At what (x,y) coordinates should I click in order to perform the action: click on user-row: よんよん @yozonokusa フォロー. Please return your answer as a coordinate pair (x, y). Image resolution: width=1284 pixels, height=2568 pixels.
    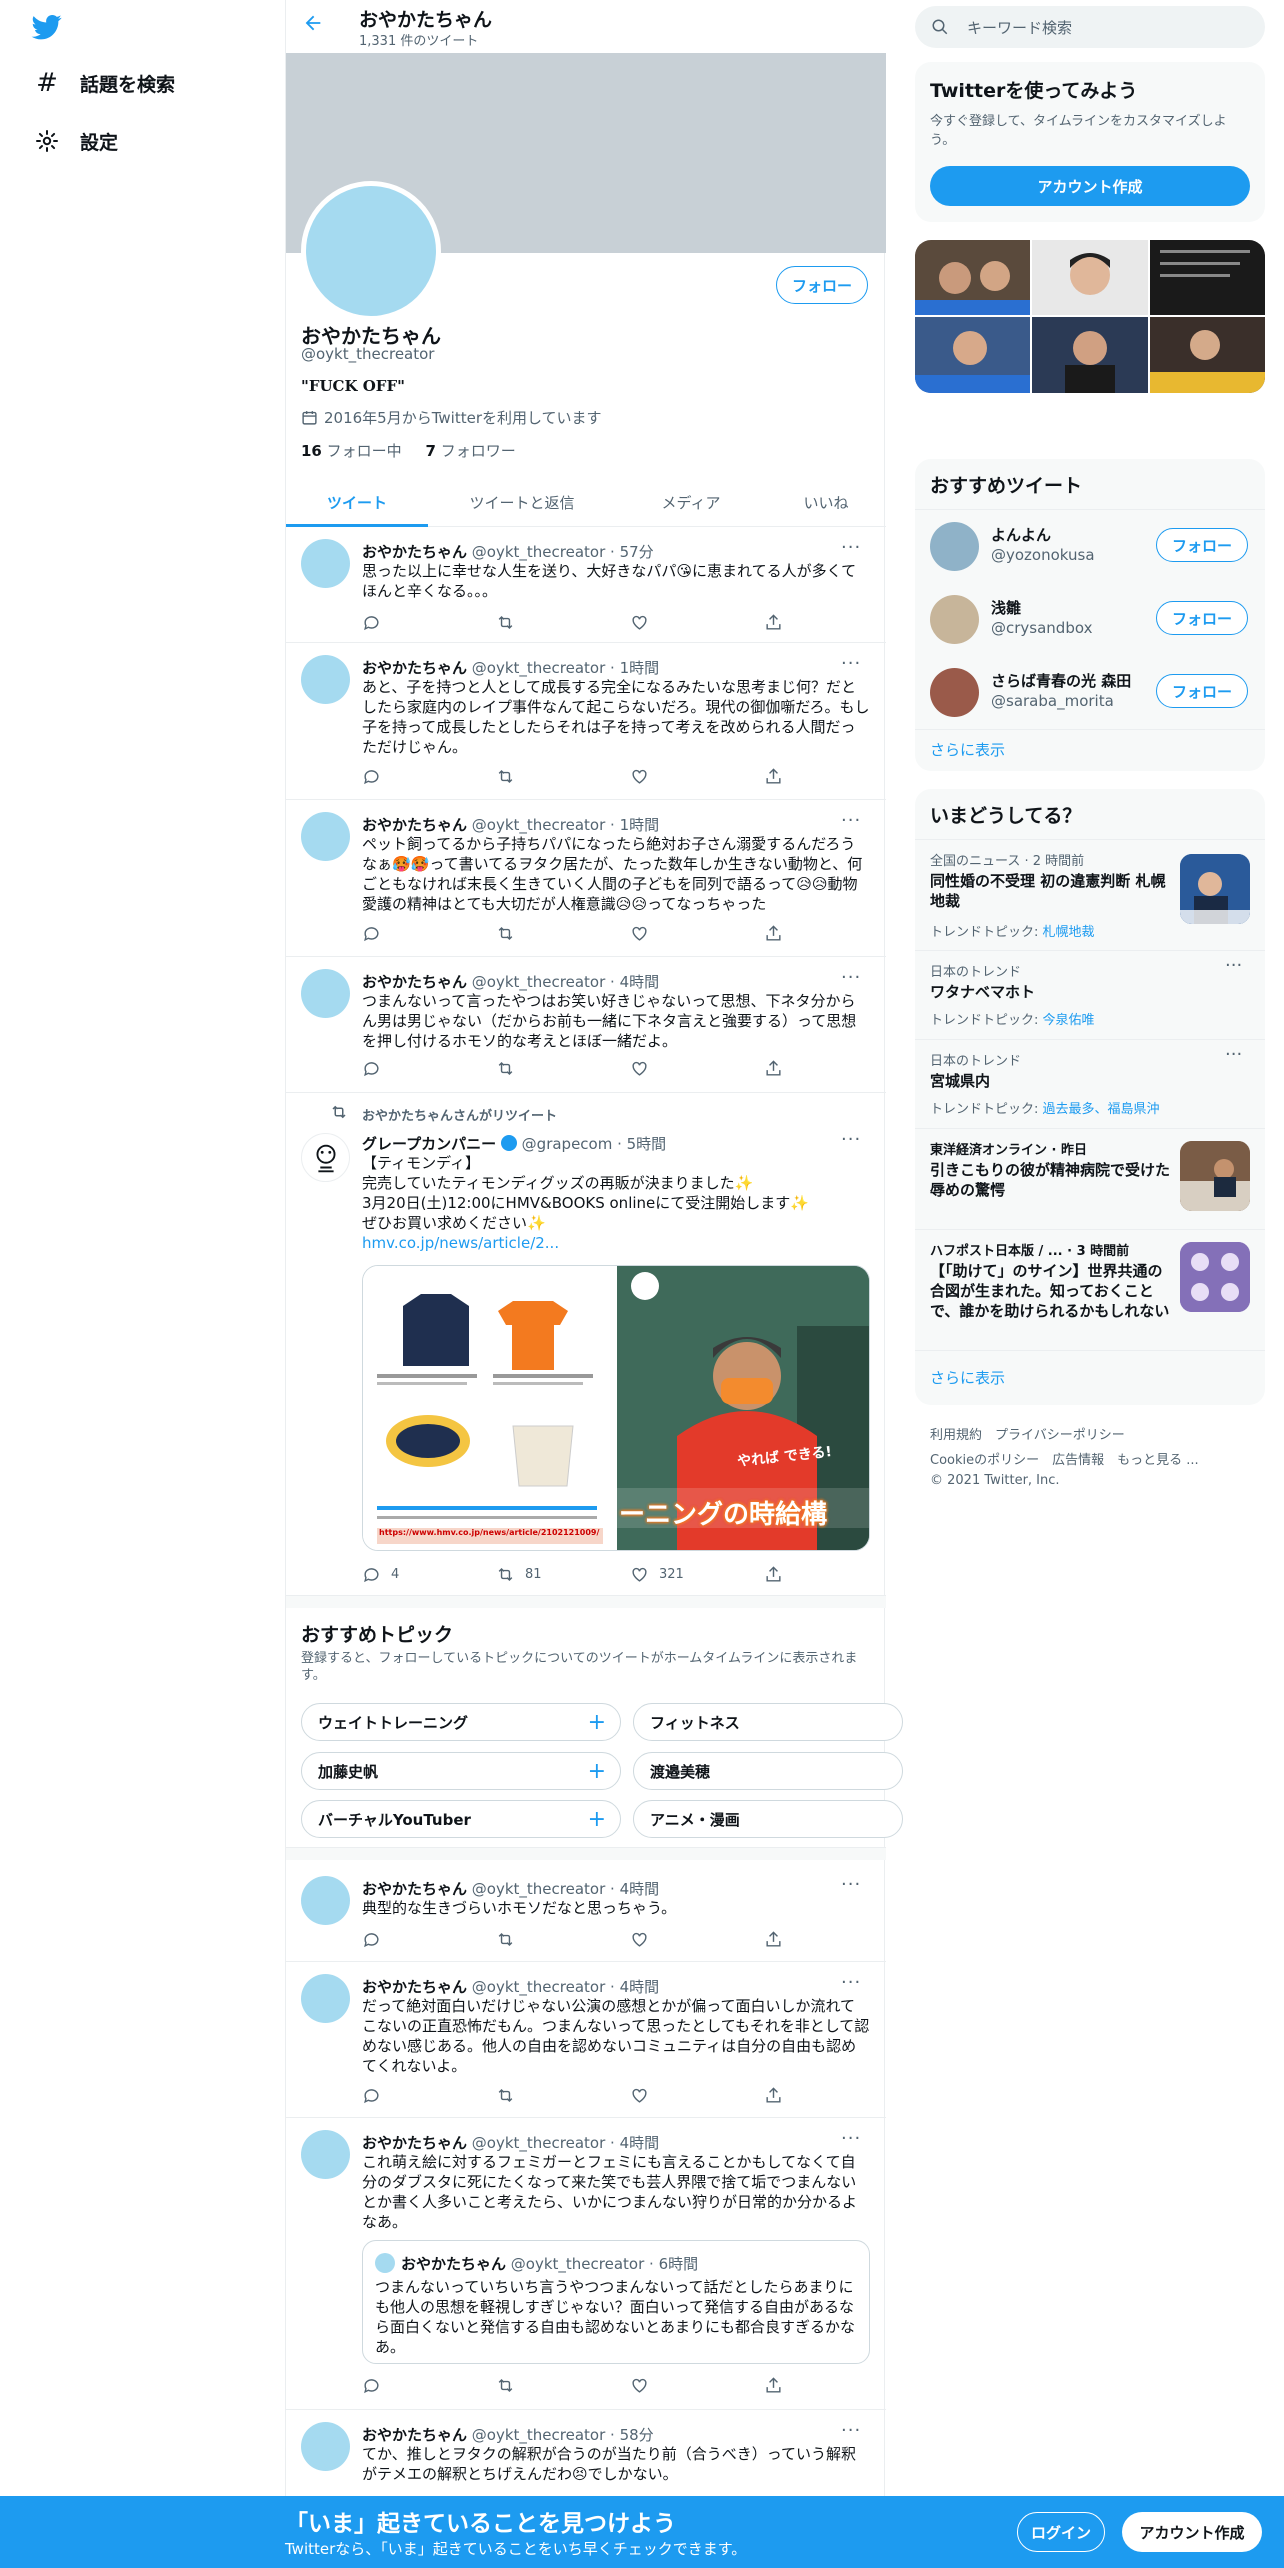
    Looking at the image, I should click on (1090, 546).